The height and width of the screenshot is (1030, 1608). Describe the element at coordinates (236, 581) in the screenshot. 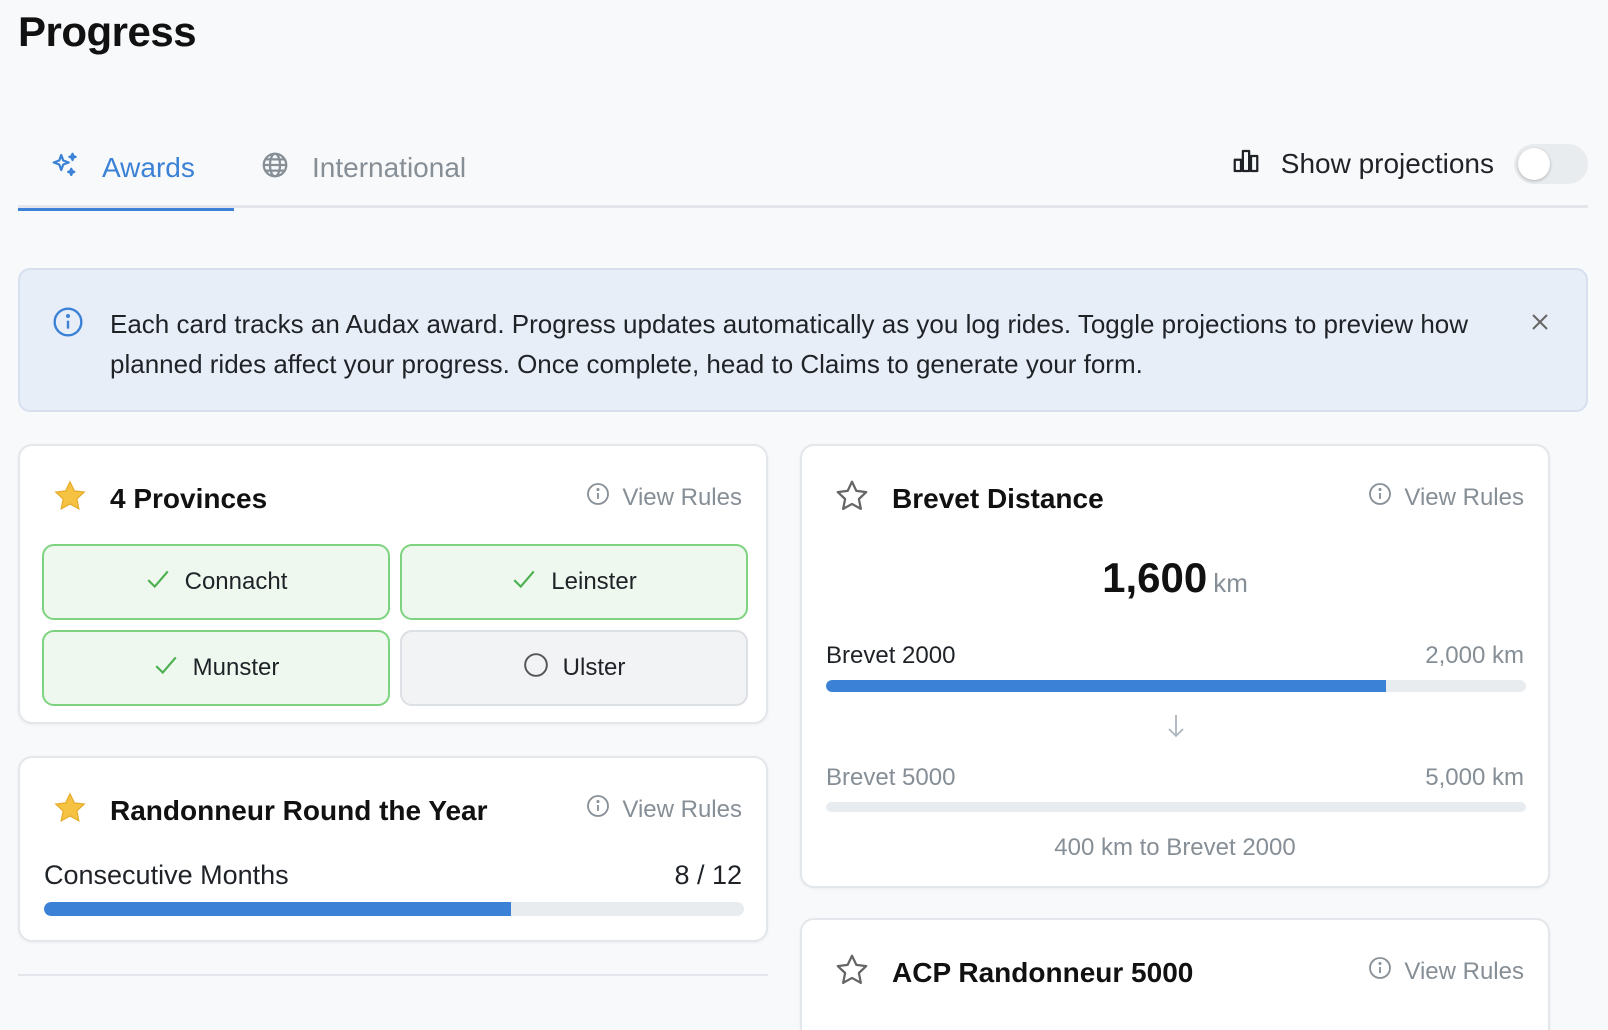

I see `province-label: Connacht` at that location.